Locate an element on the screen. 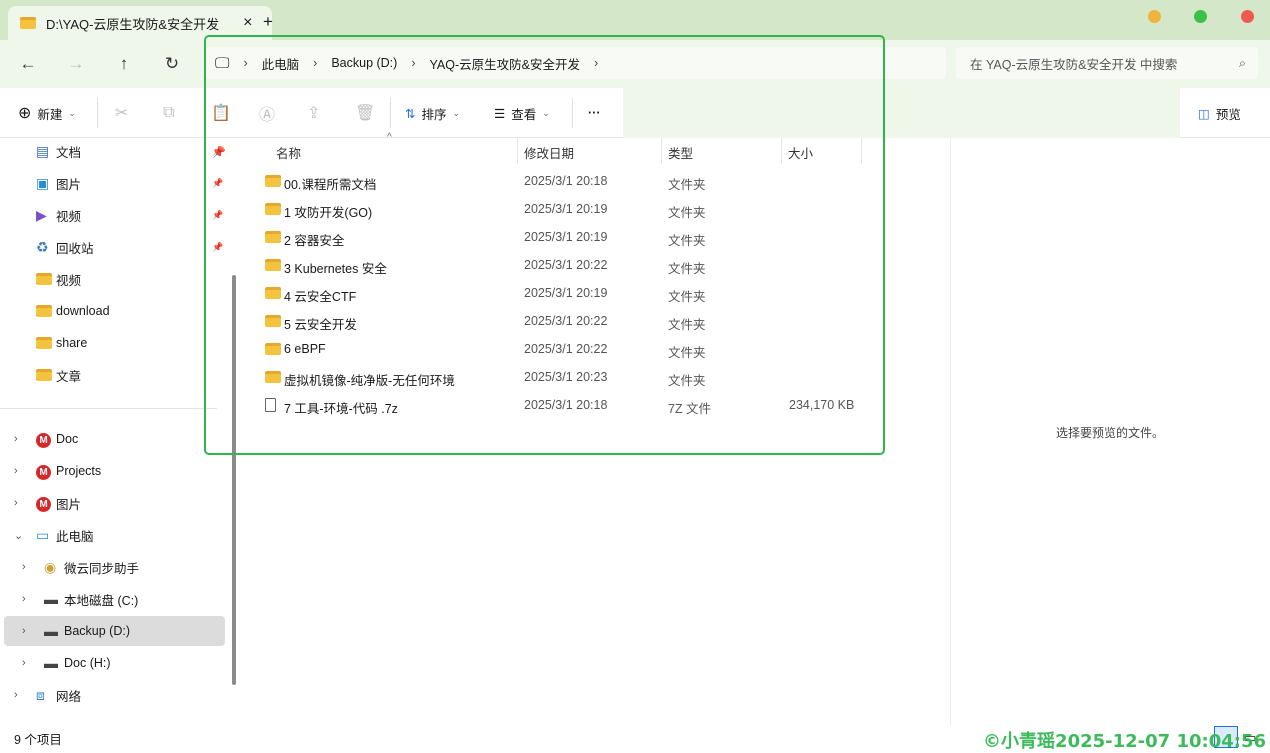  file-row: 2 容器安全 2025/3/1 20:19 文件夹 is located at coordinates (563, 237).